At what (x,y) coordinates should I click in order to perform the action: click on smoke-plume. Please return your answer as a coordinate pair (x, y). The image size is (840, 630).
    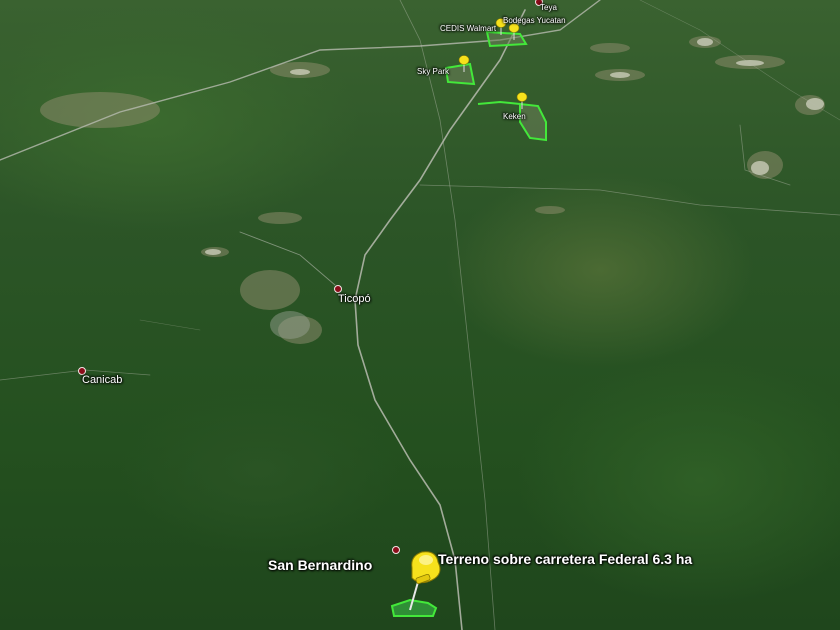
    Looking at the image, I should click on (290, 325).